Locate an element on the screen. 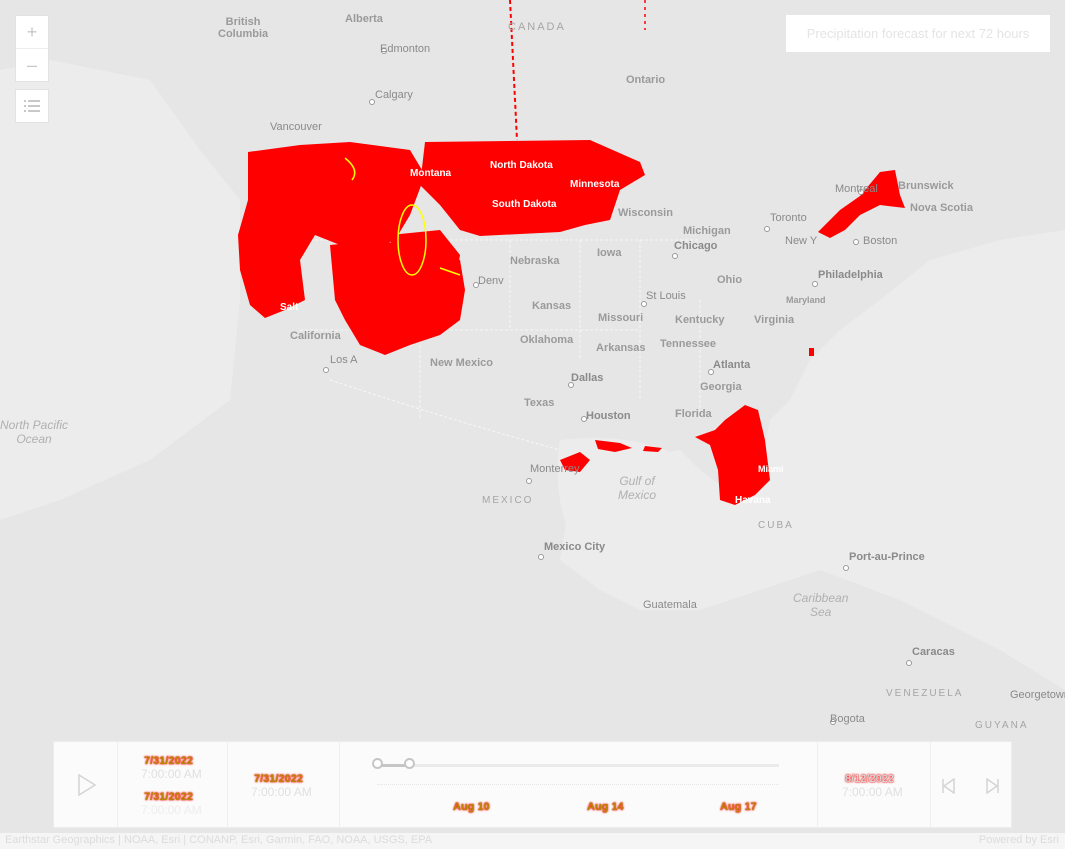 The height and width of the screenshot is (849, 1065). minus-icon: – is located at coordinates (31, 64).